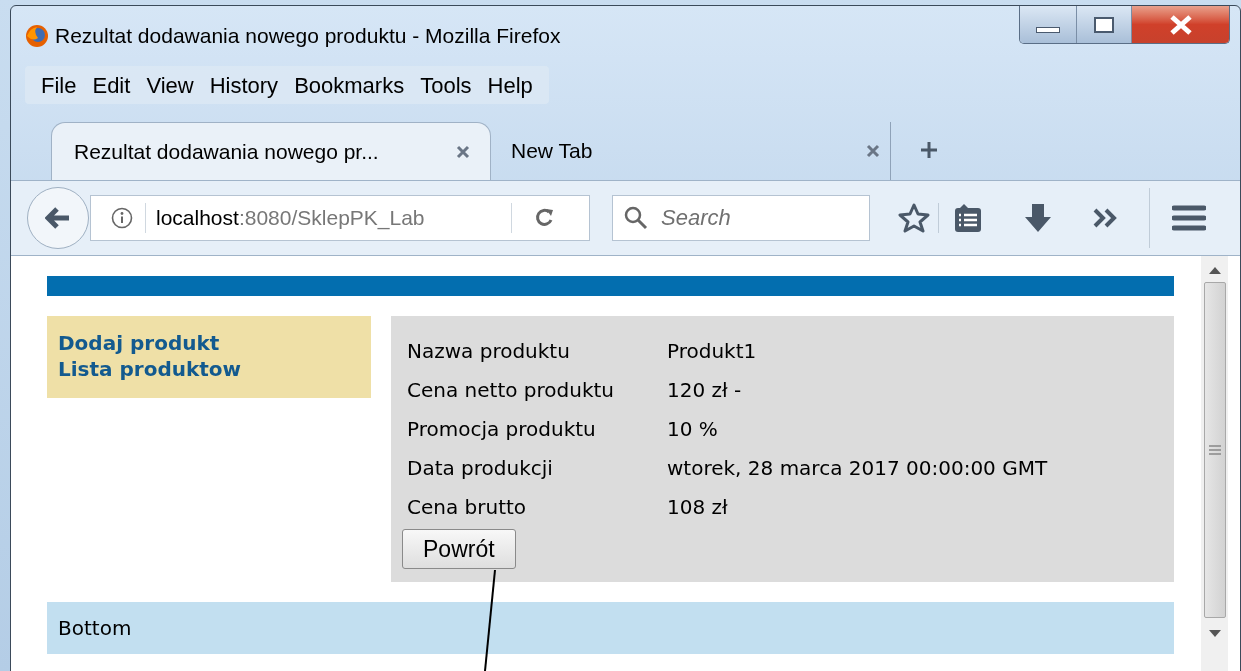 Image resolution: width=1241 pixels, height=671 pixels. What do you see at coordinates (1106, 218) in the screenshot?
I see `chevrons-icon` at bounding box center [1106, 218].